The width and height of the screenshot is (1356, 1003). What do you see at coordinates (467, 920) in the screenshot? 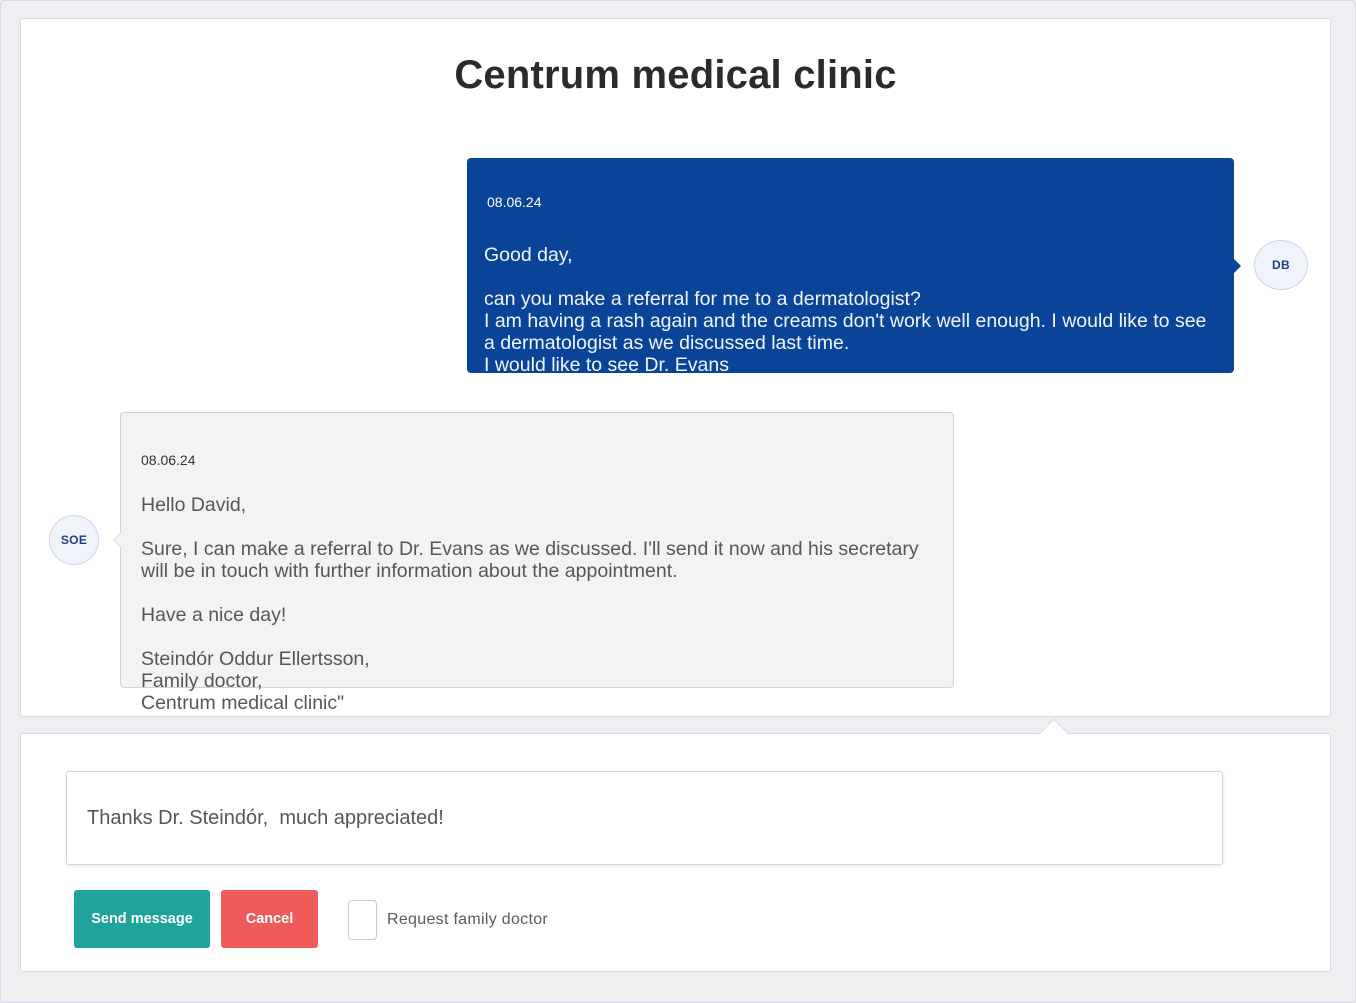
I see `request-family-doctor-label: Request family doctor` at bounding box center [467, 920].